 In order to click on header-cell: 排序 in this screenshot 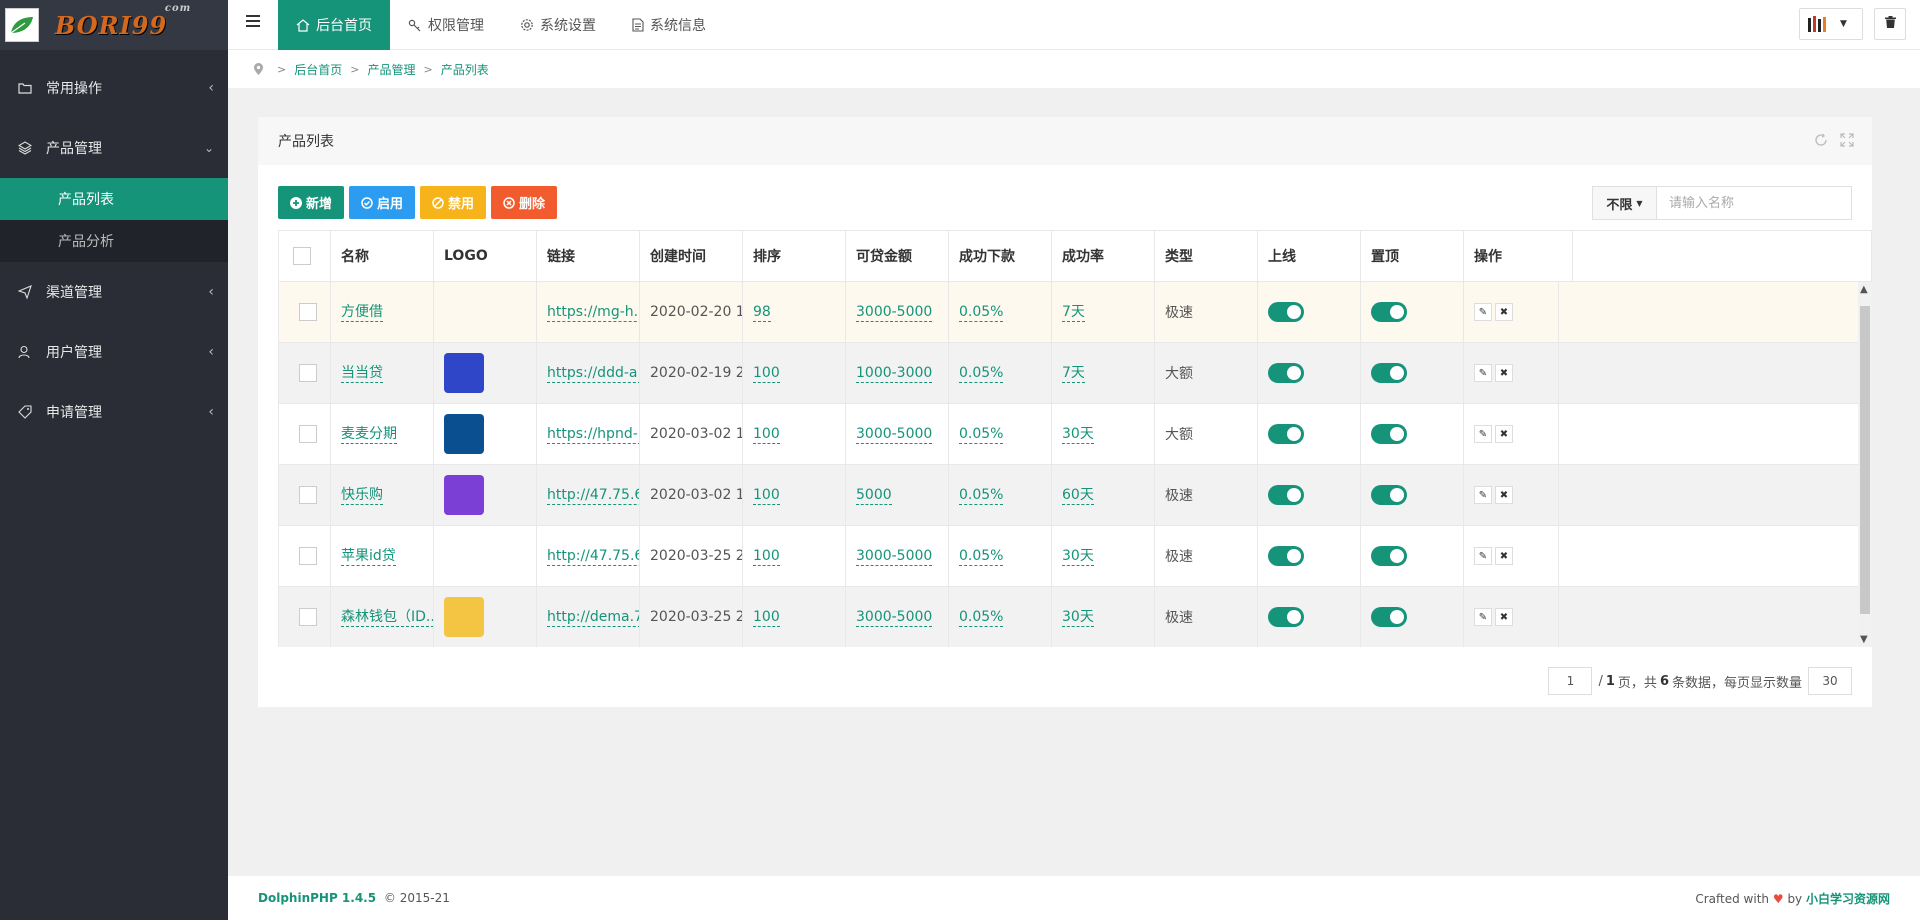, I will do `click(794, 256)`.